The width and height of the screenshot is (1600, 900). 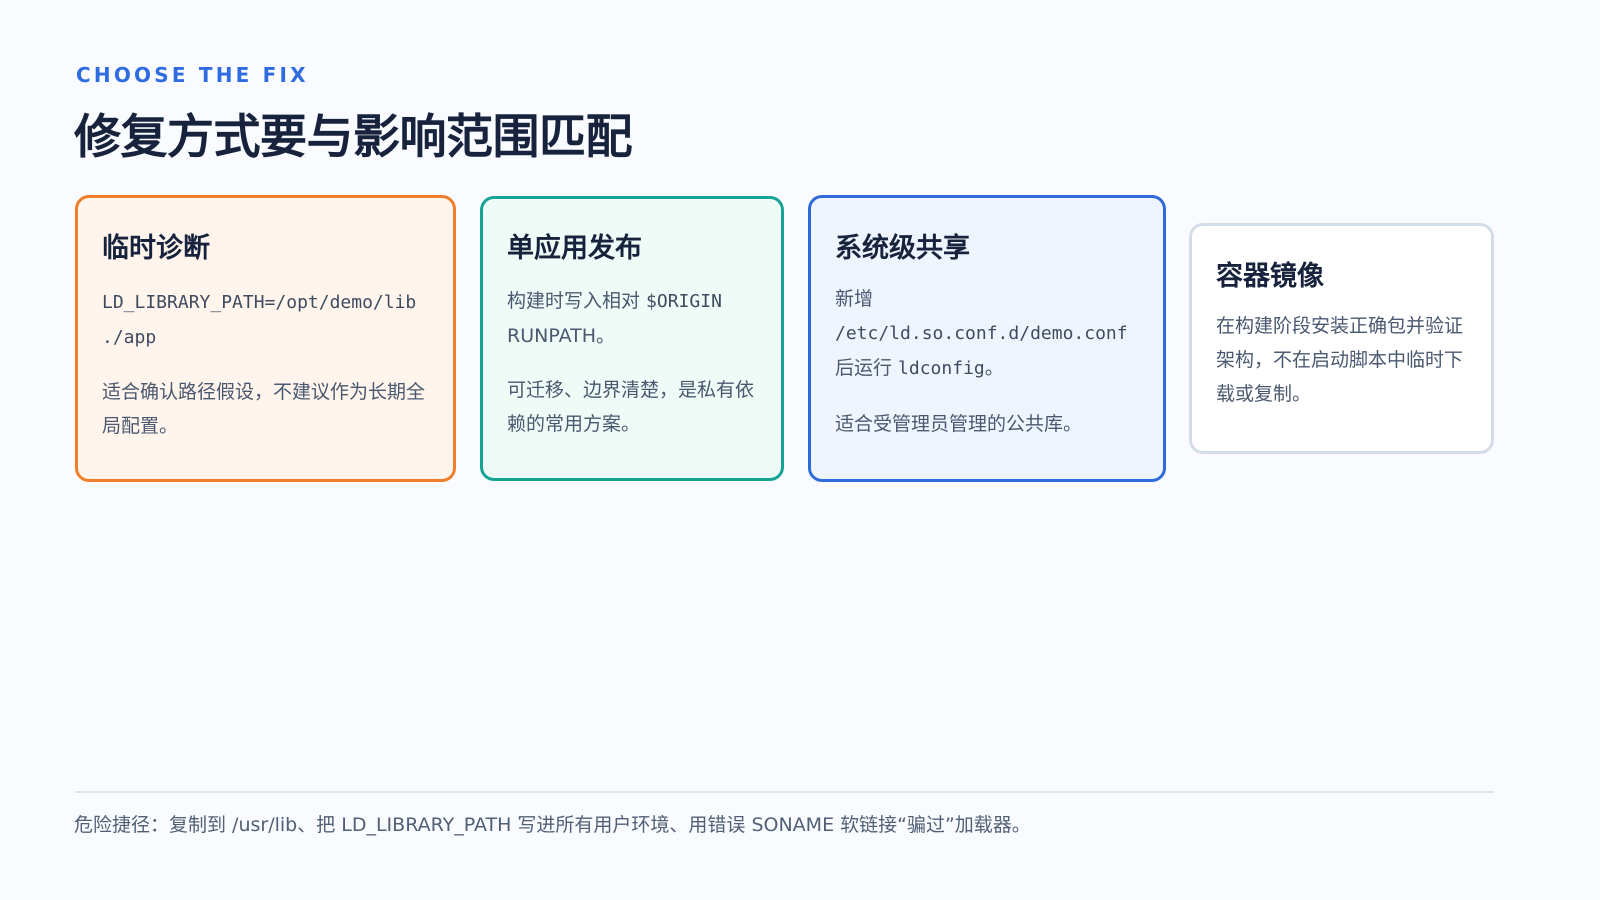 What do you see at coordinates (1270, 276) in the screenshot?
I see `card-title: 容器镜像` at bounding box center [1270, 276].